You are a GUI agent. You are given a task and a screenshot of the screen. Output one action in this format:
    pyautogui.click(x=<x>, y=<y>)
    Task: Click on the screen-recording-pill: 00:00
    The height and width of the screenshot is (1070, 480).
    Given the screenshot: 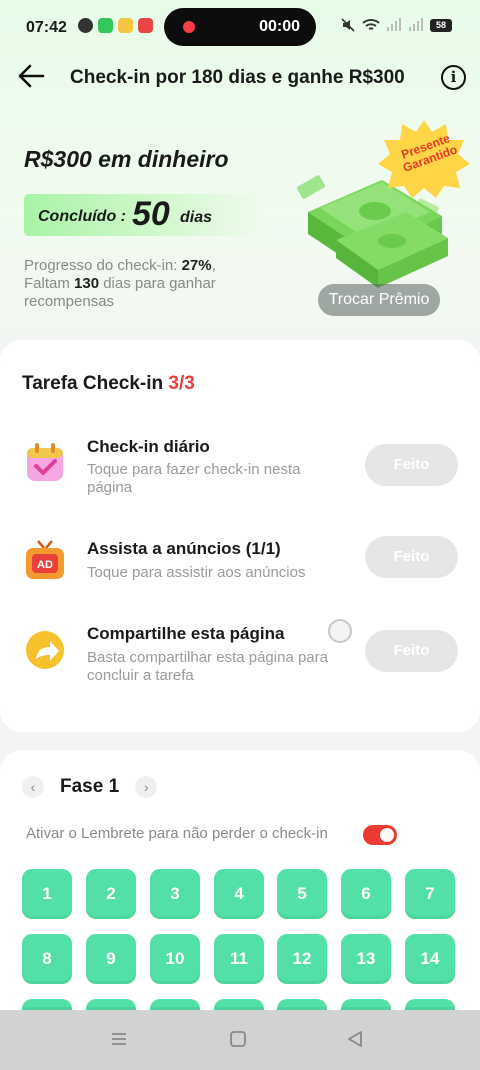 What is the action you would take?
    pyautogui.click(x=240, y=27)
    